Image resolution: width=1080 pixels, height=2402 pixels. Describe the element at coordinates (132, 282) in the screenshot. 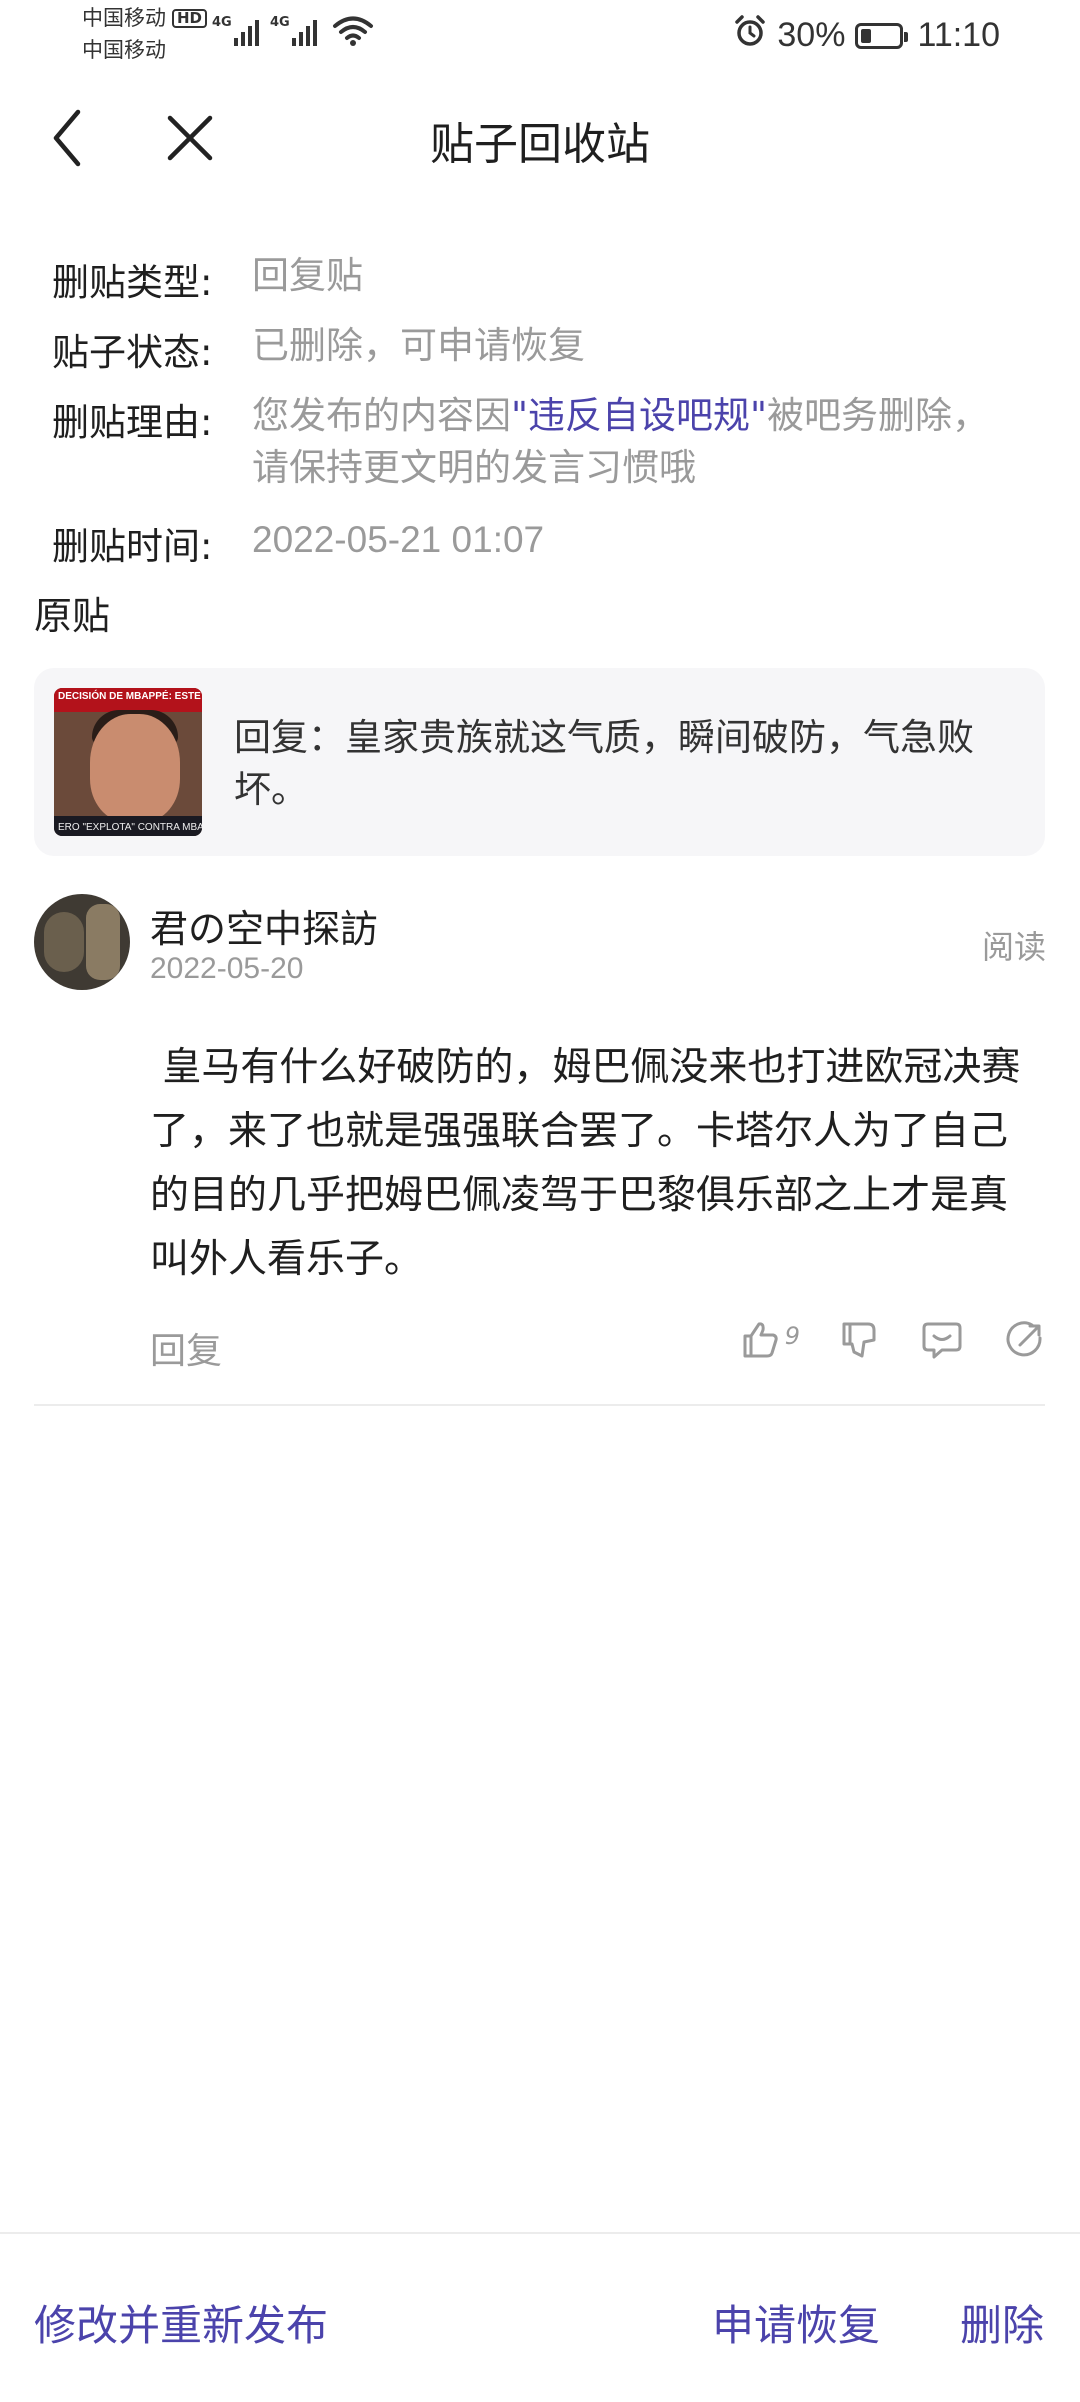

I see `delete-type-label: 删贴类型:` at that location.